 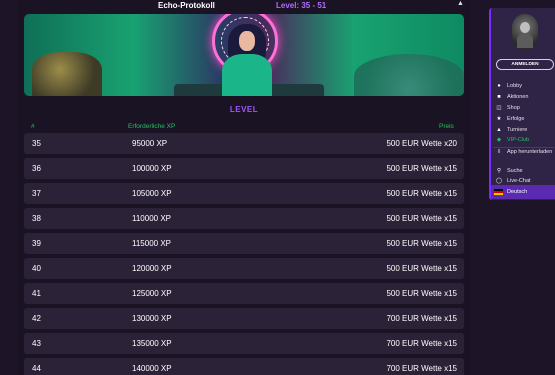 What do you see at coordinates (517, 129) in the screenshot?
I see `sidebar-item-label: Turniere` at bounding box center [517, 129].